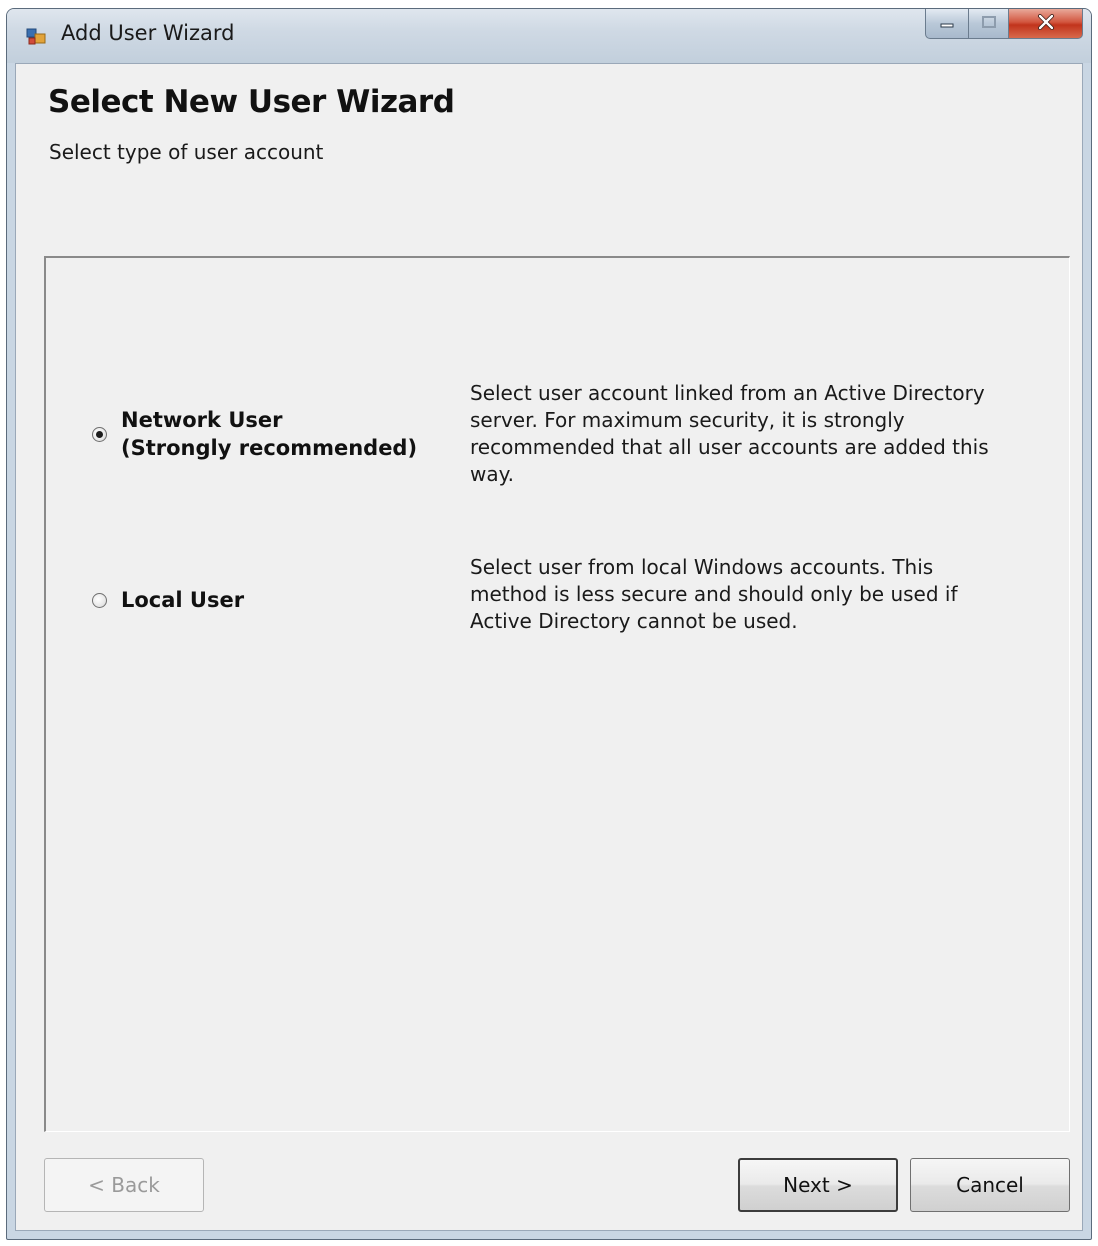 This screenshot has width=1098, height=1246. Describe the element at coordinates (148, 33) in the screenshot. I see `window-title: Add User Wizard` at that location.